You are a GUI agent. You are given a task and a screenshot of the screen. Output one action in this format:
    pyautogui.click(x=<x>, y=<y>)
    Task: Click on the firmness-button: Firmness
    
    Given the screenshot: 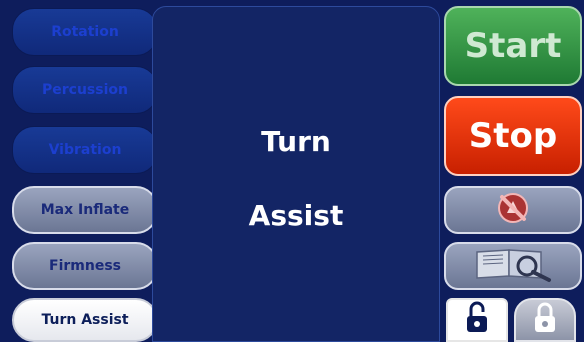 What is the action you would take?
    pyautogui.click(x=85, y=266)
    